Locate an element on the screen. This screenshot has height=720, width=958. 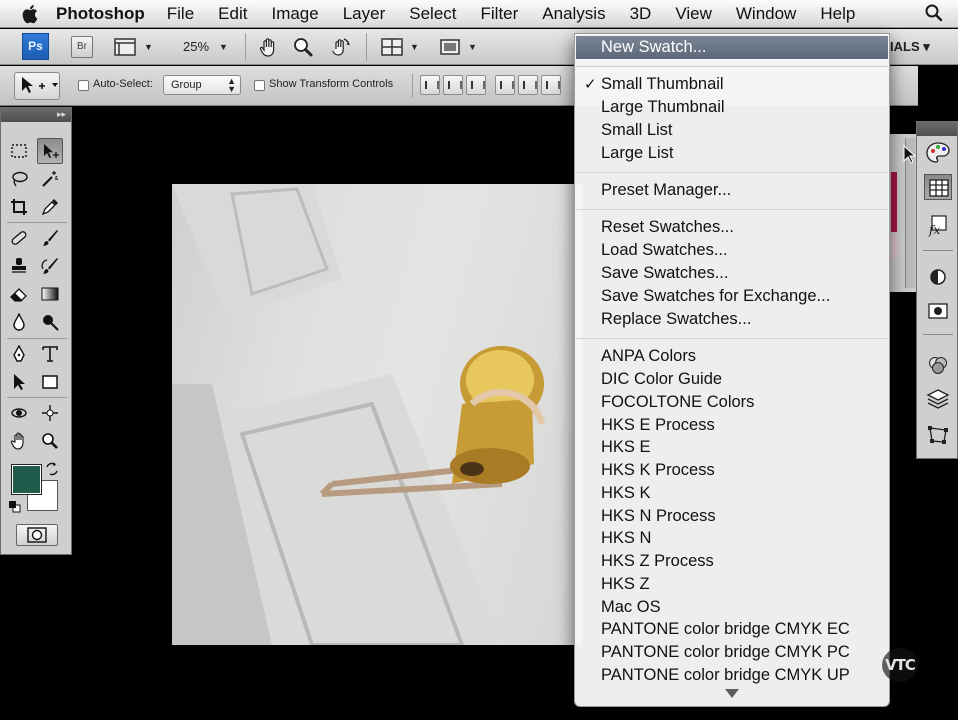
hand-tool-icon is located at coordinates (269, 47).